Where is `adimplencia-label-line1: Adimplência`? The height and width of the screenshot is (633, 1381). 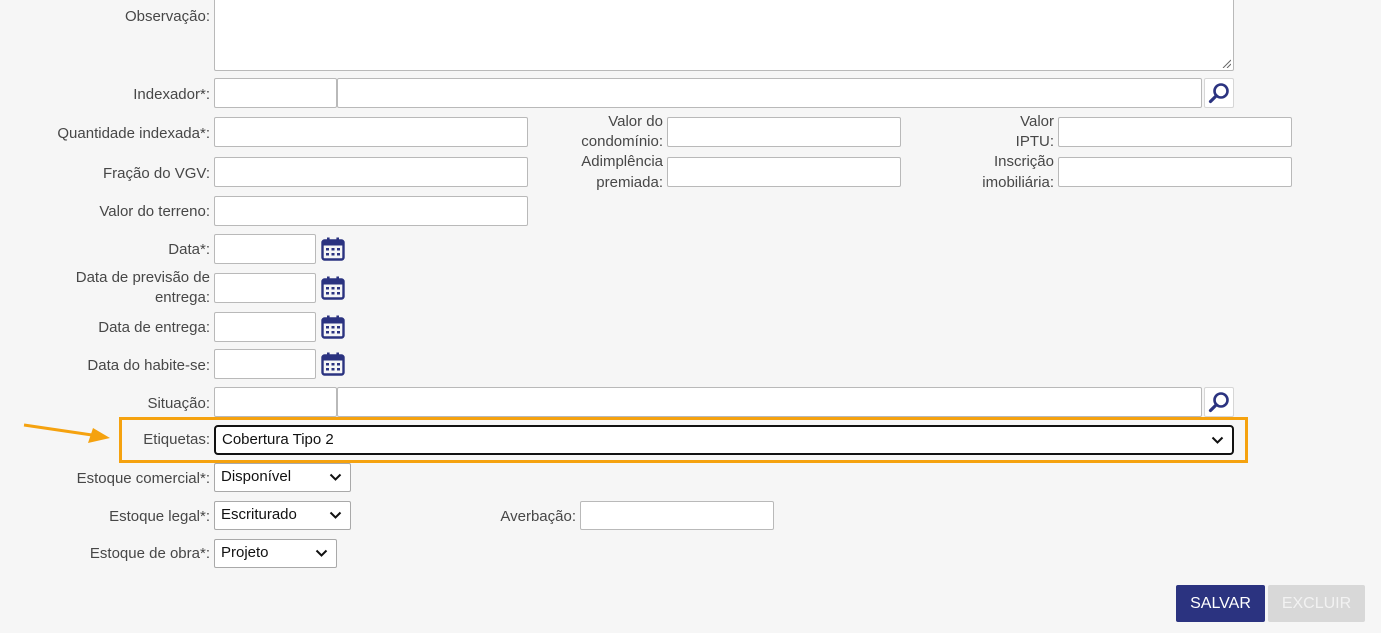
adimplencia-label-line1: Adimplência is located at coordinates (622, 161).